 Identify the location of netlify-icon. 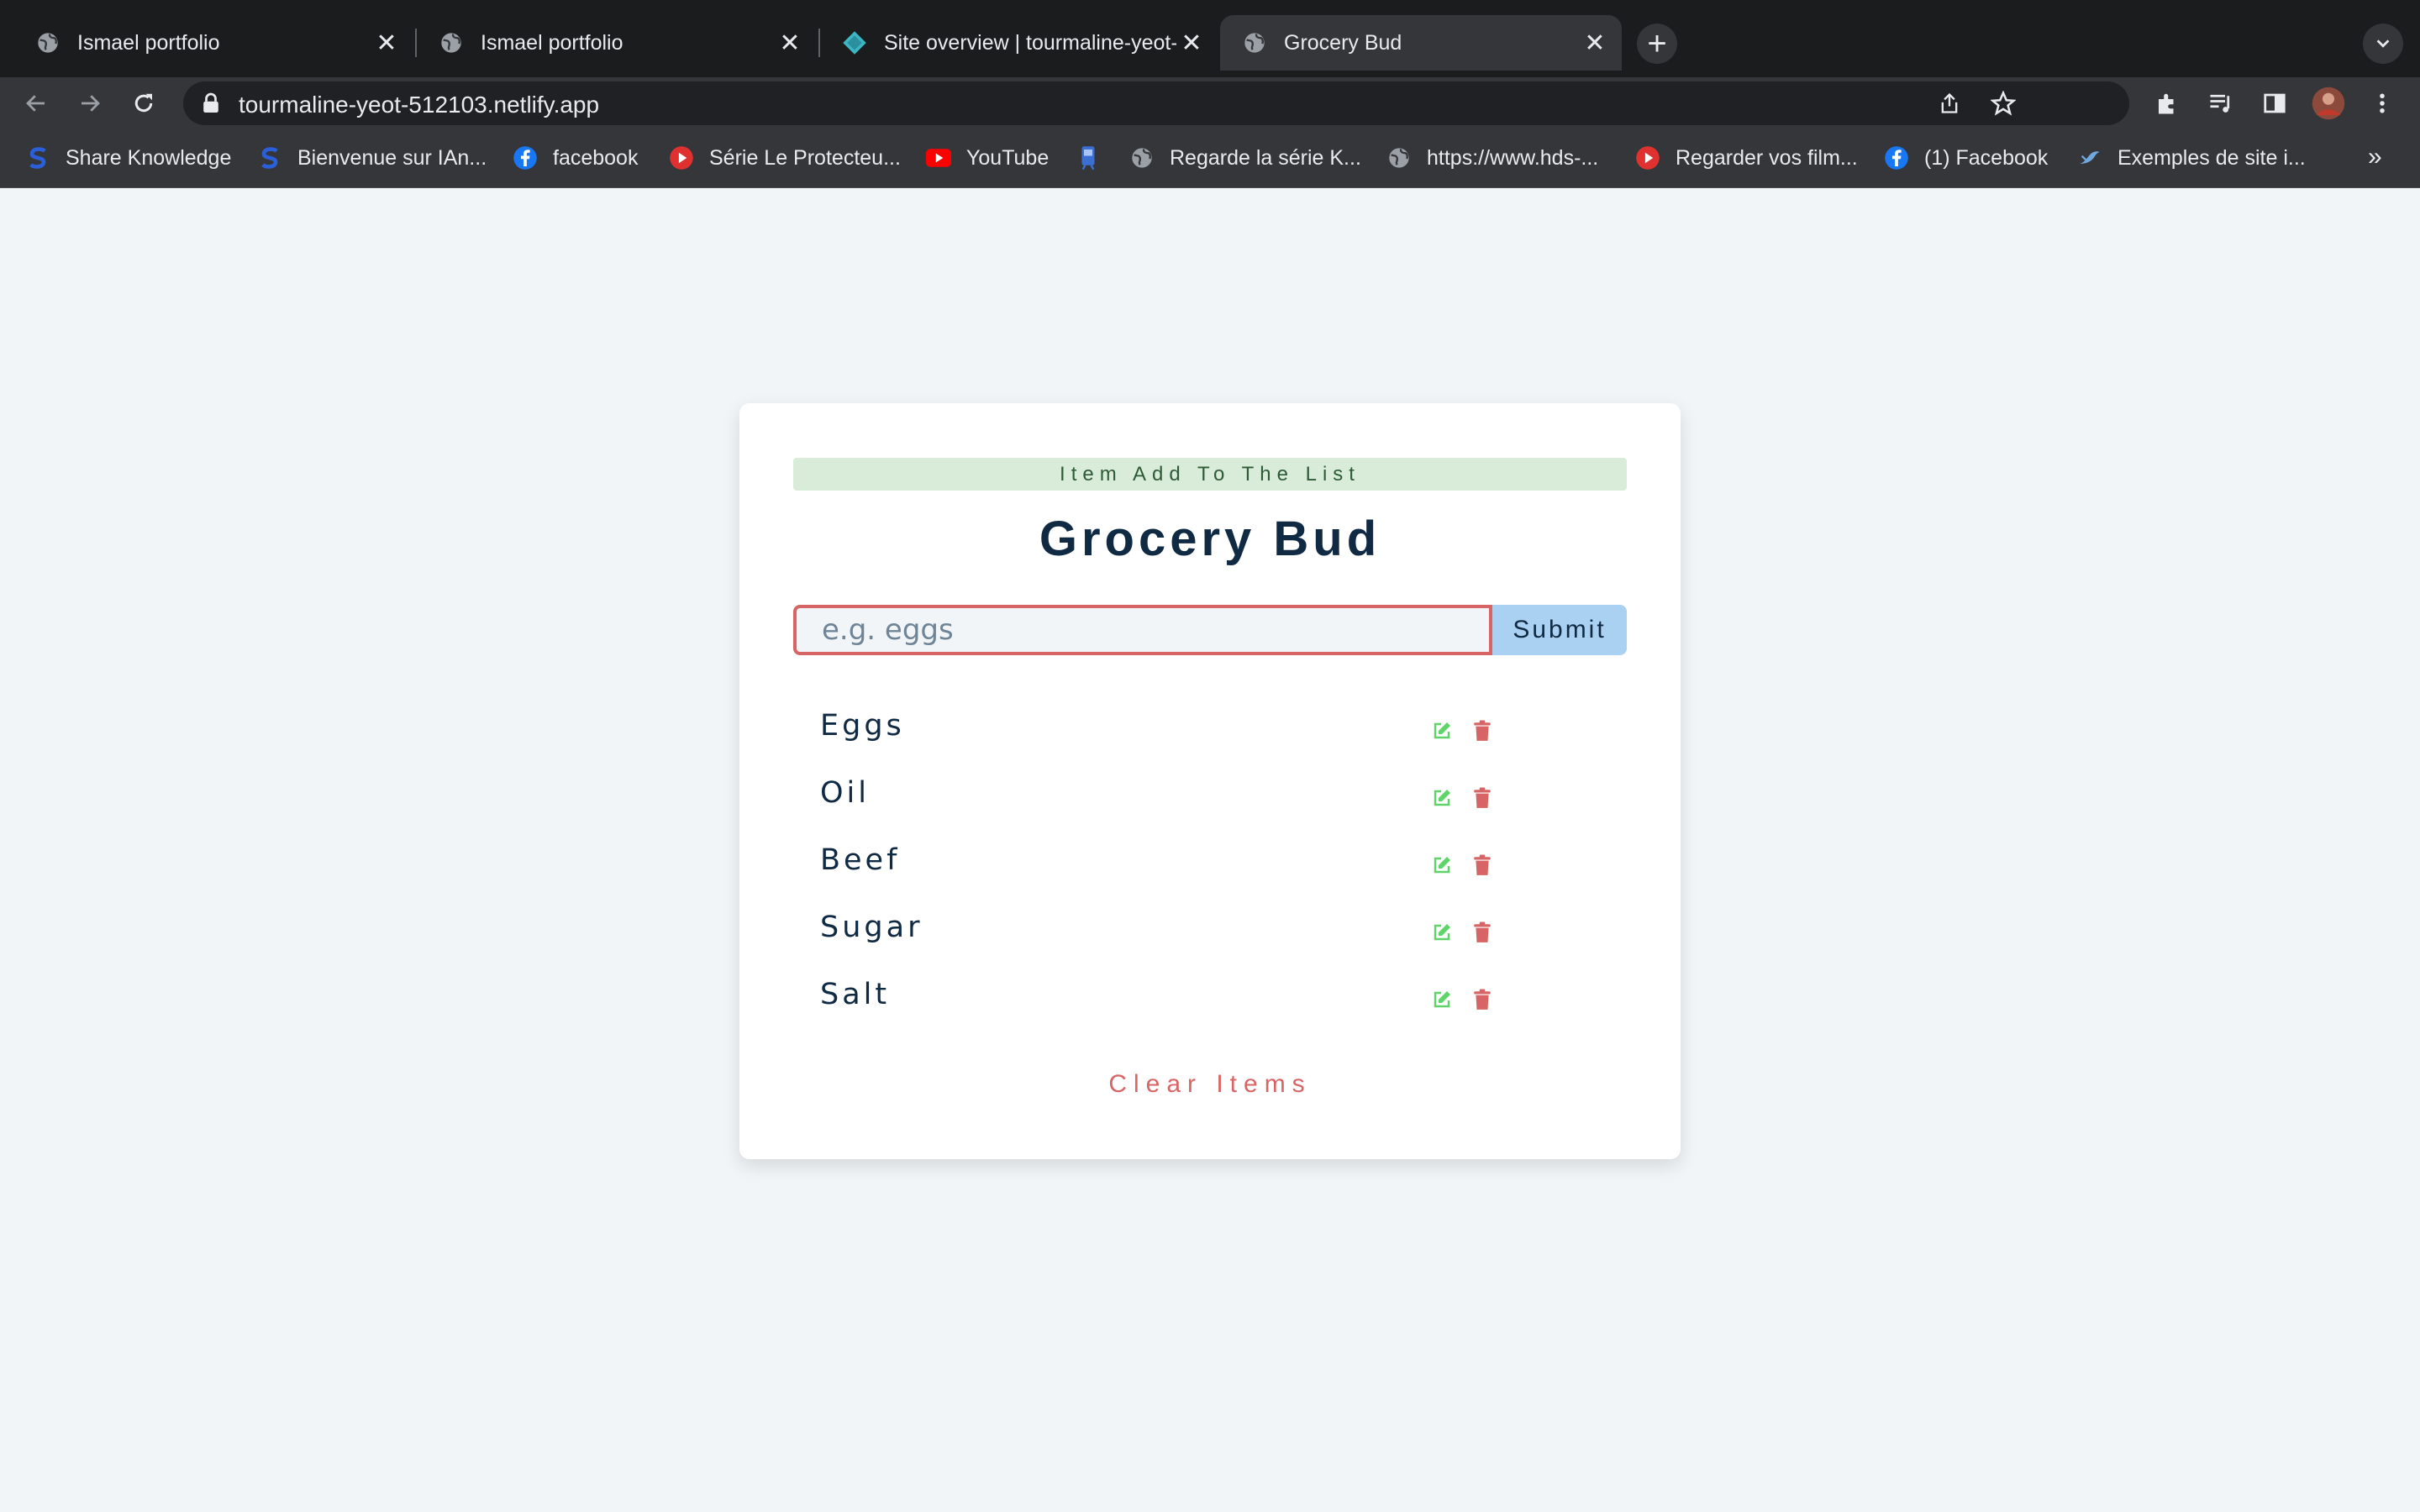
(855, 42).